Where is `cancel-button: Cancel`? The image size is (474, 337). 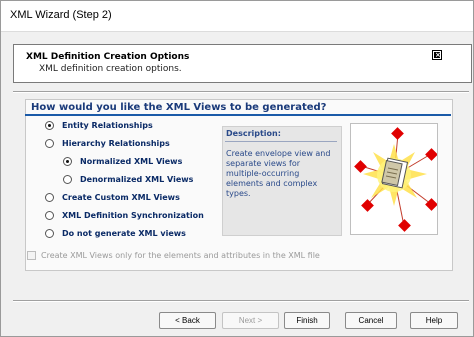
cancel-button: Cancel is located at coordinates (371, 320).